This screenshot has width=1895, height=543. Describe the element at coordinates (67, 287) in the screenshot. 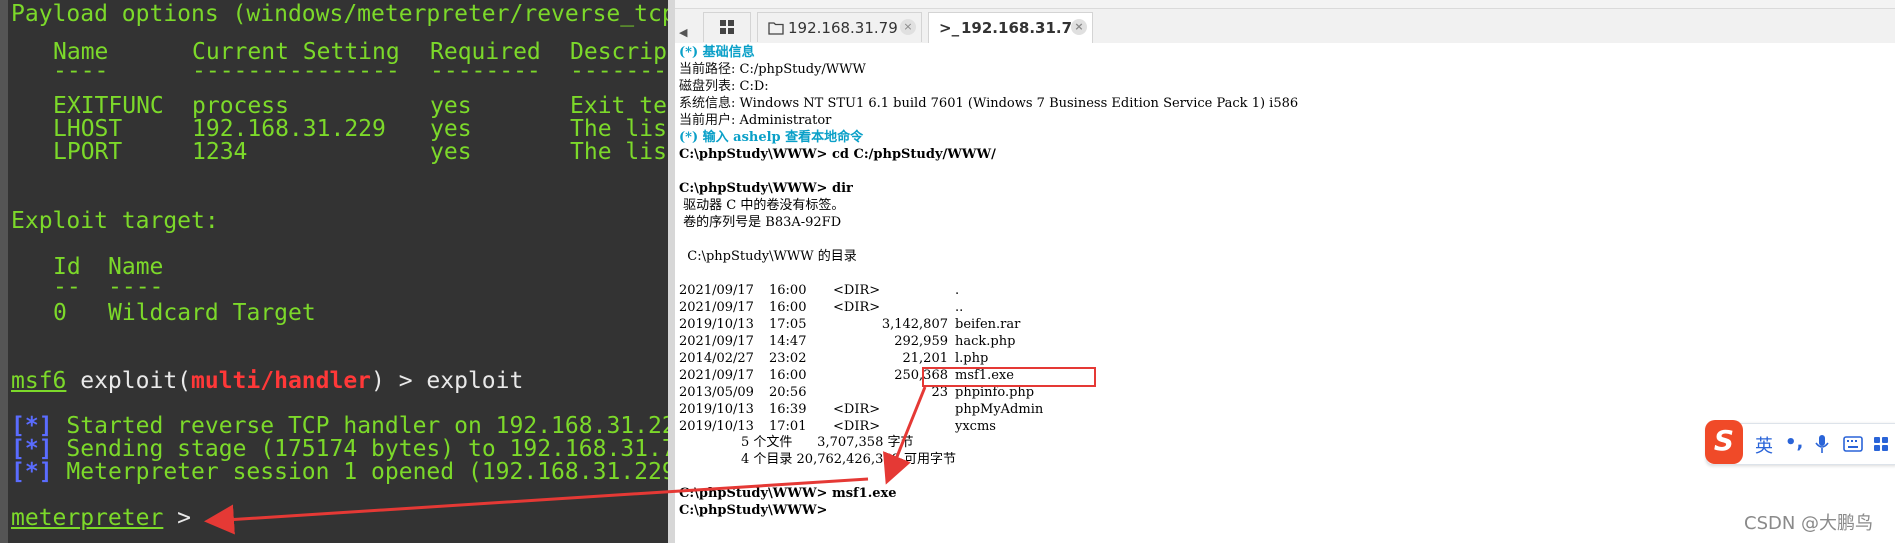

I see `target-dash-id: --` at that location.